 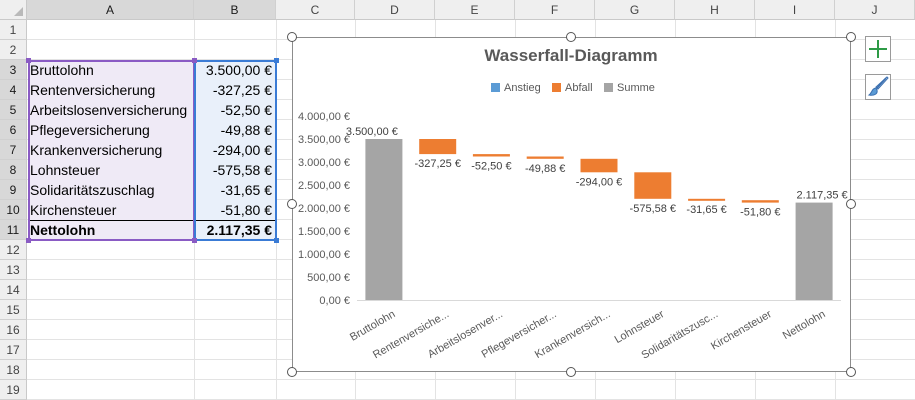 What do you see at coordinates (235, 90) in the screenshot?
I see `cell-value: -327,25 €` at bounding box center [235, 90].